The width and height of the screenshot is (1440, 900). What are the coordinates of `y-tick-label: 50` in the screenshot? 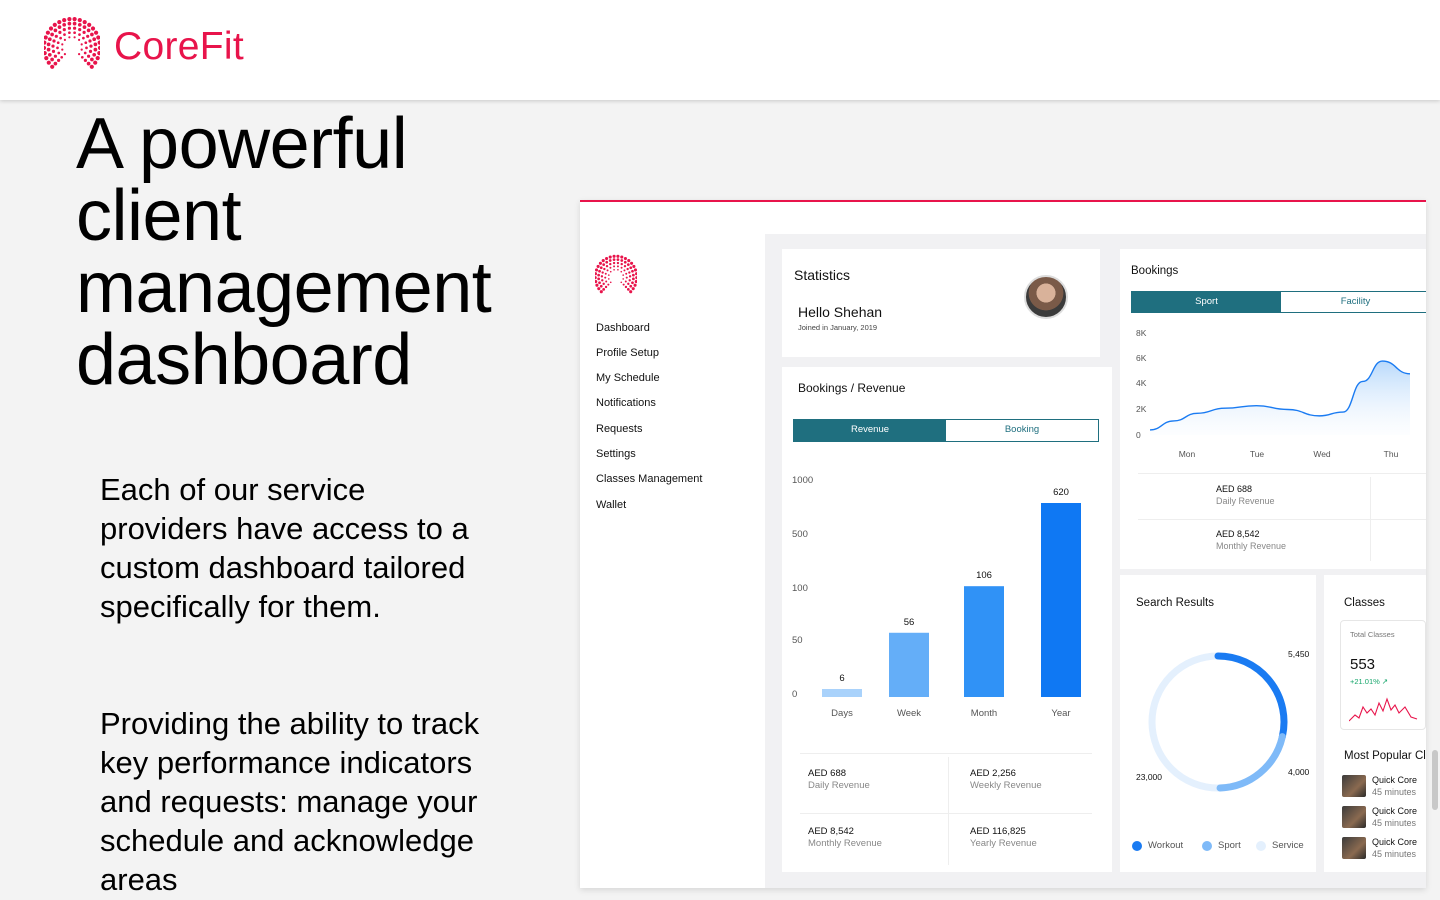 It's located at (797, 640).